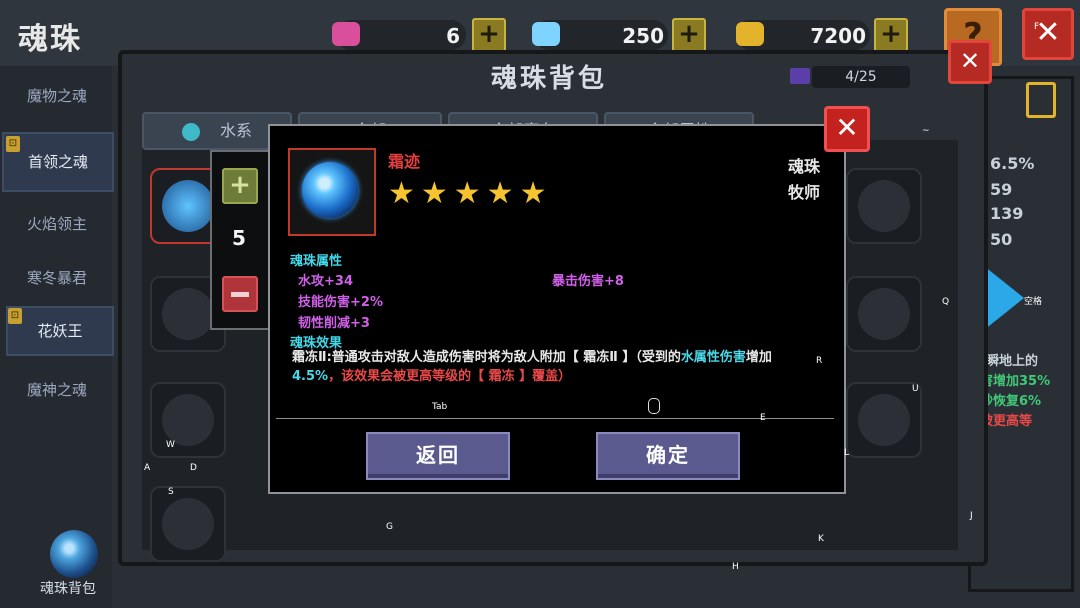  I want to click on close-page-button: ✕, so click(1048, 34).